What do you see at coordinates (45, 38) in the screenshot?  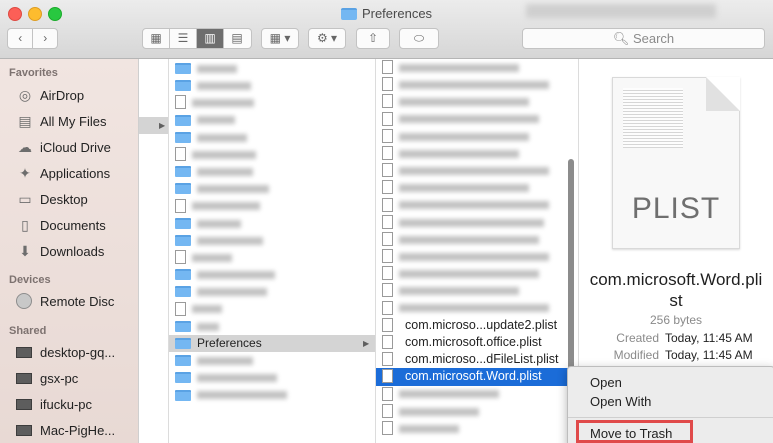 I see `forward-button: ›` at bounding box center [45, 38].